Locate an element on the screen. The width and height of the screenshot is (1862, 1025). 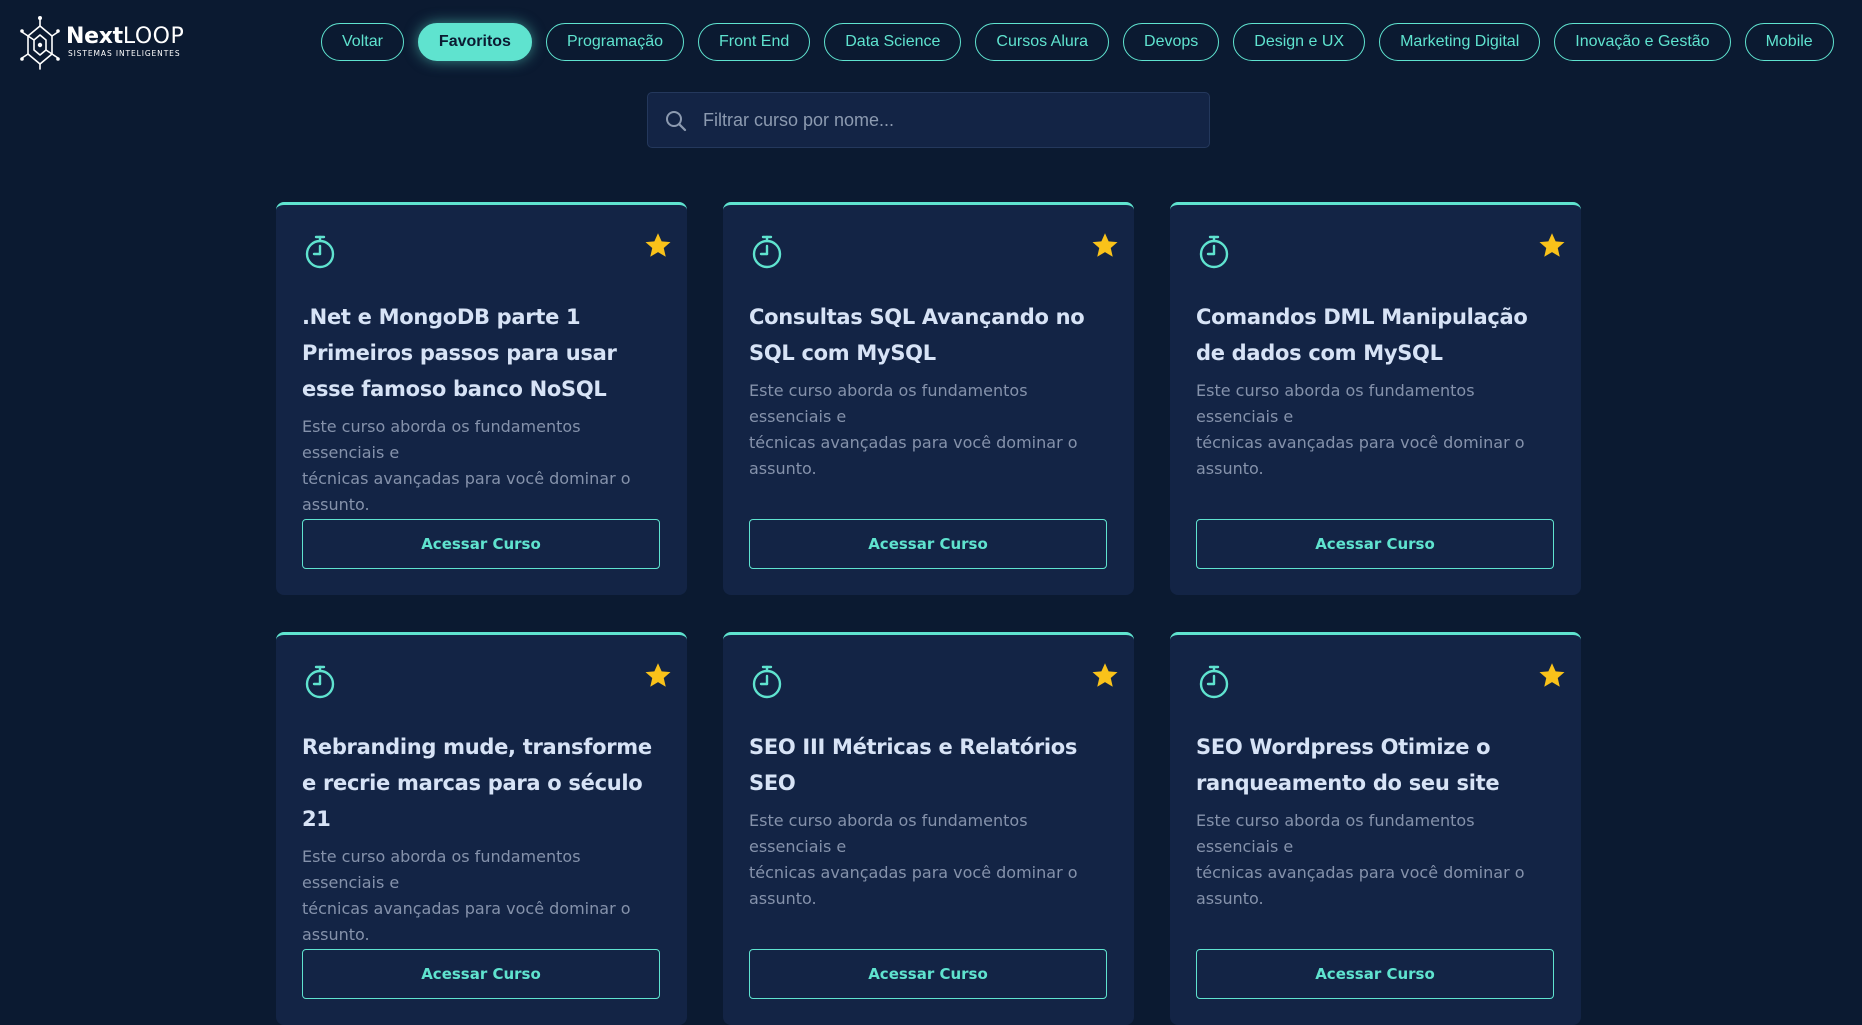
logo: NextLOOP SISTEMAS INTELIGENTES is located at coordinates (102, 42).